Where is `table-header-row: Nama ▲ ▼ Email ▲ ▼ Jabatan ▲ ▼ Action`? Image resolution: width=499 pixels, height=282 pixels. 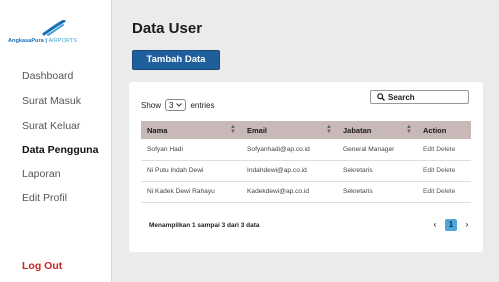 table-header-row: Nama ▲ ▼ Email ▲ ▼ Jabatan ▲ ▼ Action is located at coordinates (306, 130).